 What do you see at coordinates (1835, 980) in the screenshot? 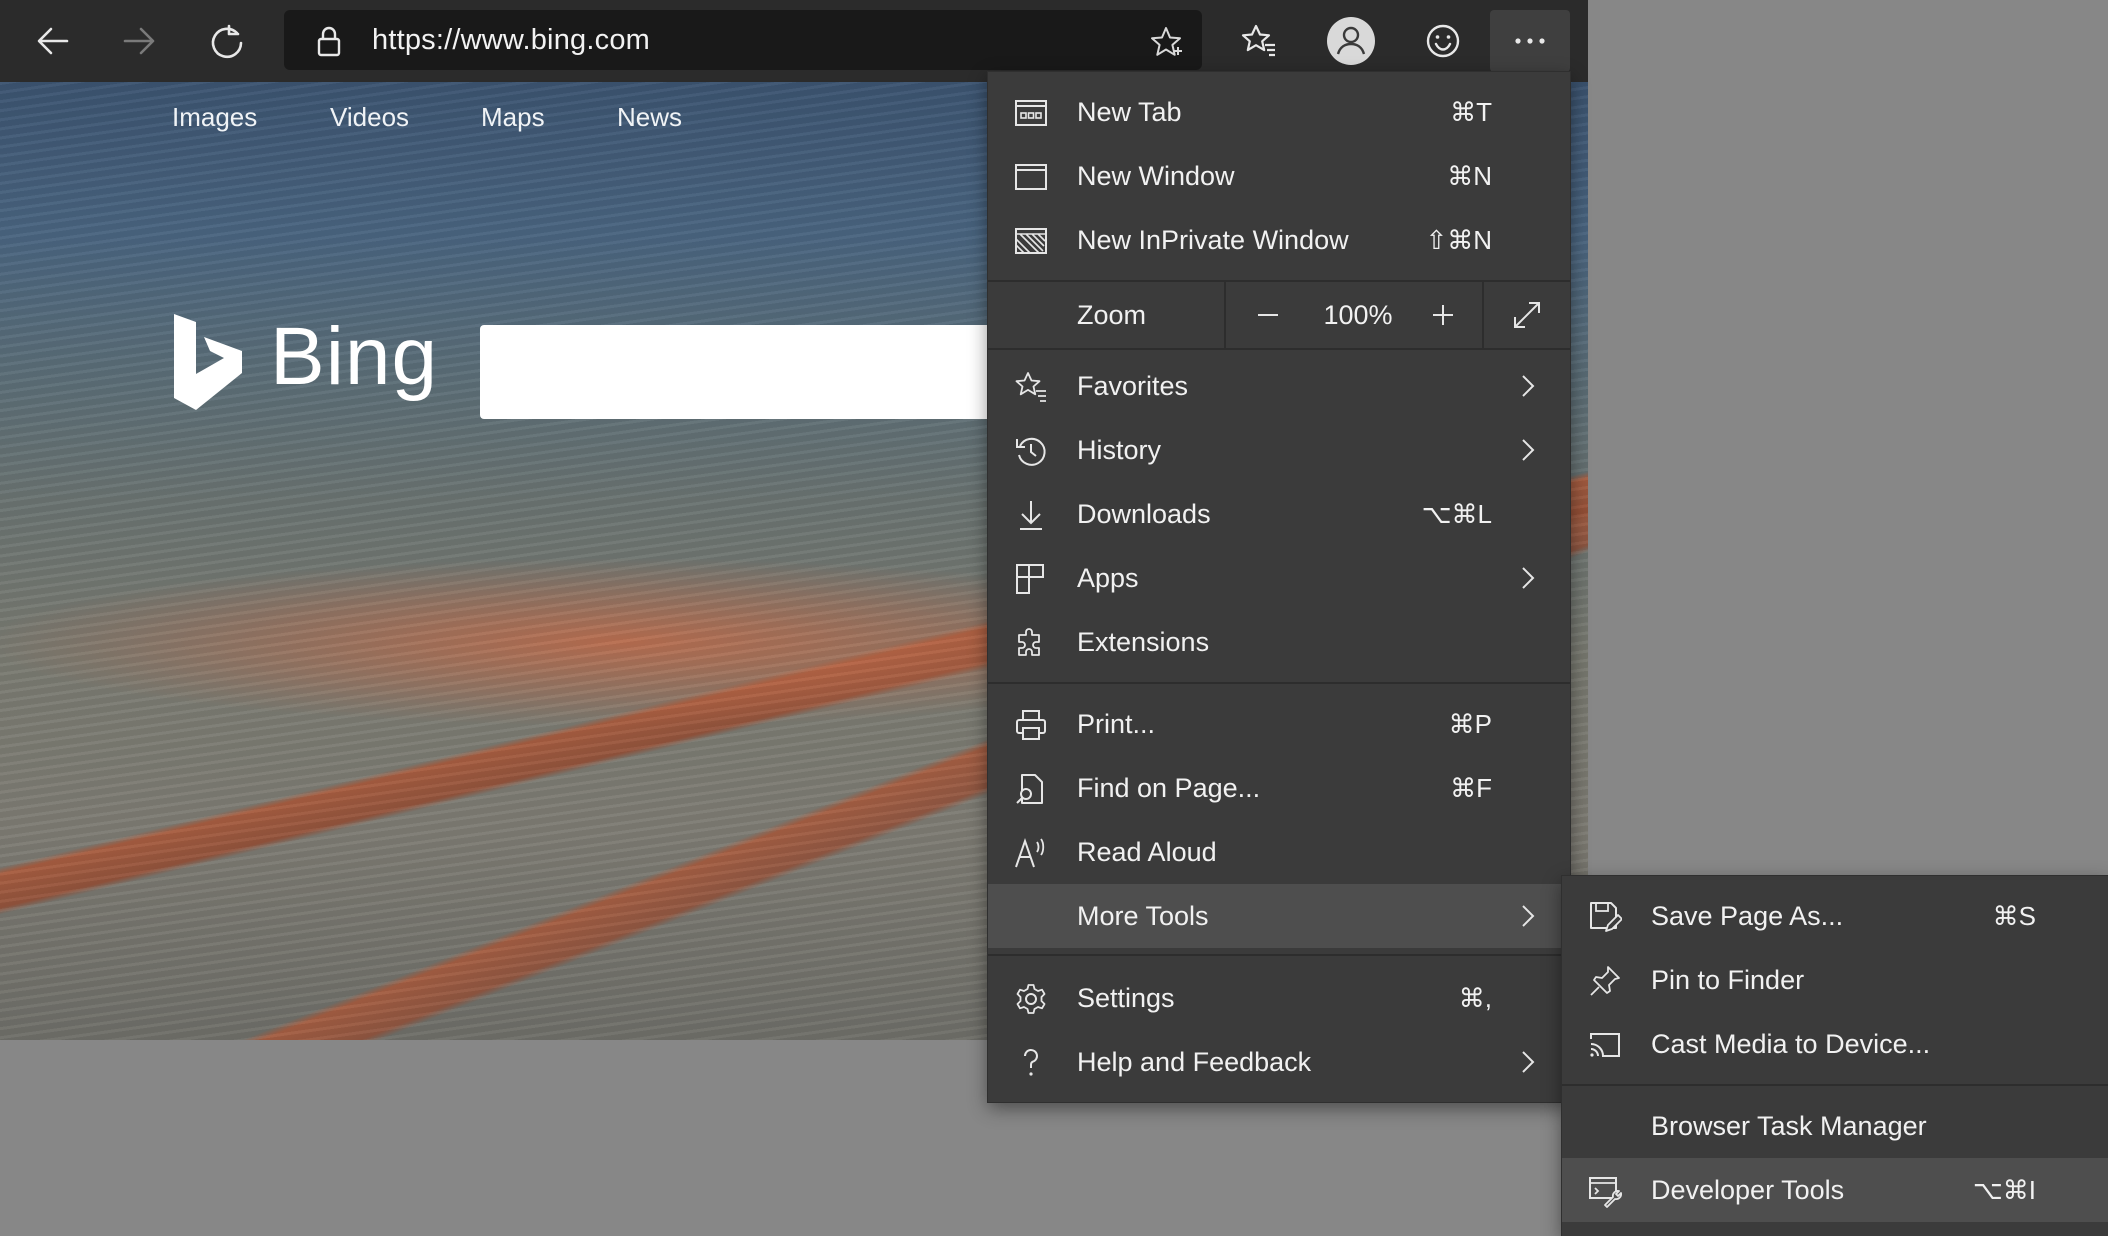
I see `submenu-item-pin-to-finder: Pin to Finder` at bounding box center [1835, 980].